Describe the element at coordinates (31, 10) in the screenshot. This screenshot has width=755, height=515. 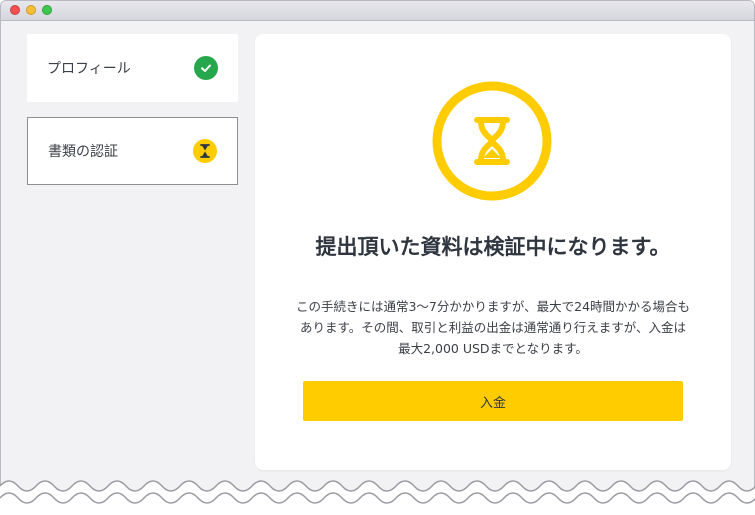
I see `minimize-window-button` at that location.